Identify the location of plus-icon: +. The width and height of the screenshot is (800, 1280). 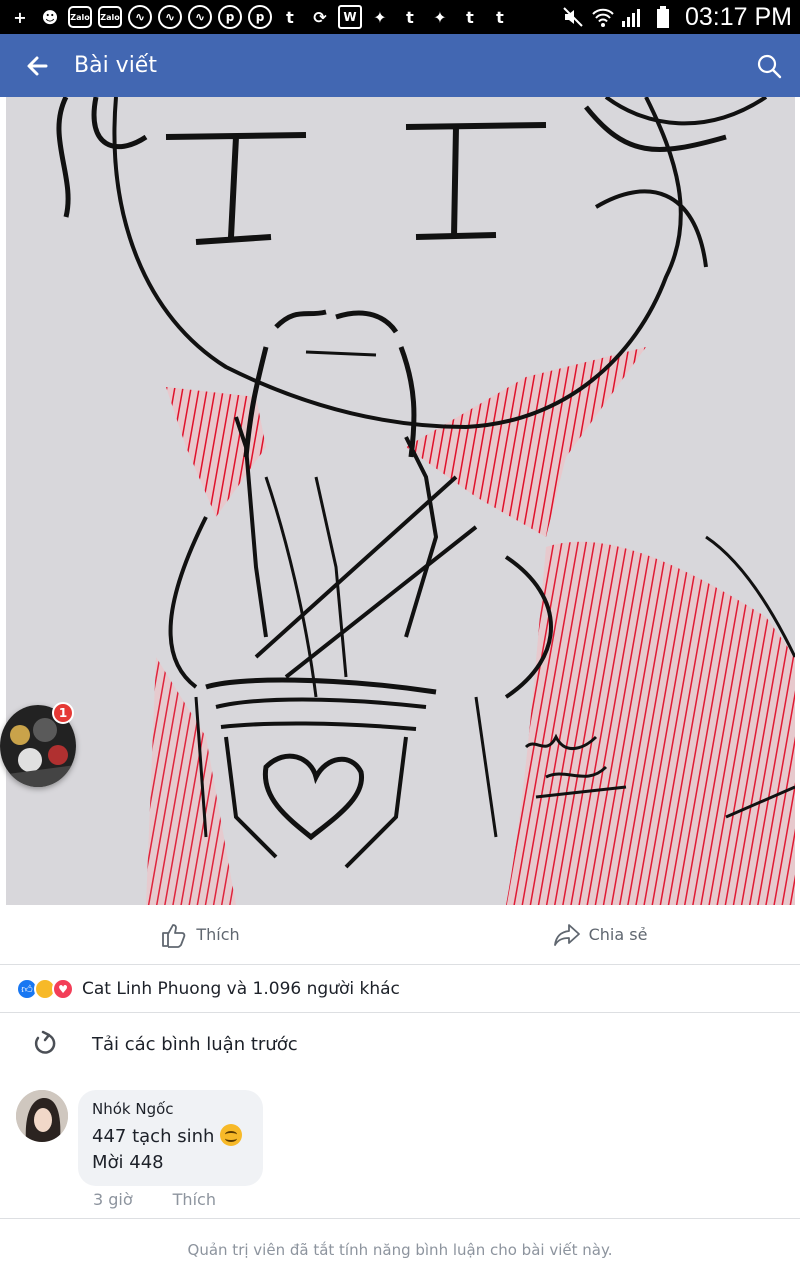
(20, 17).